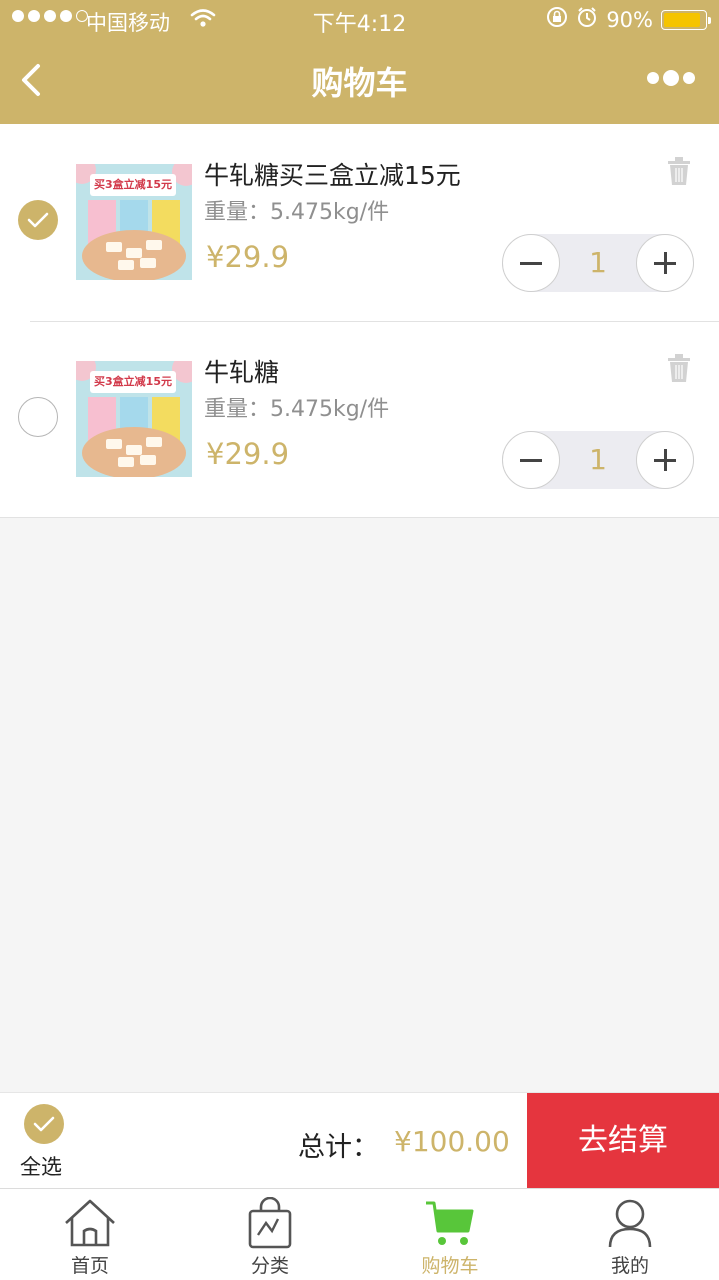 The width and height of the screenshot is (719, 1280). I want to click on nav-bar: 购物车, so click(359, 82).